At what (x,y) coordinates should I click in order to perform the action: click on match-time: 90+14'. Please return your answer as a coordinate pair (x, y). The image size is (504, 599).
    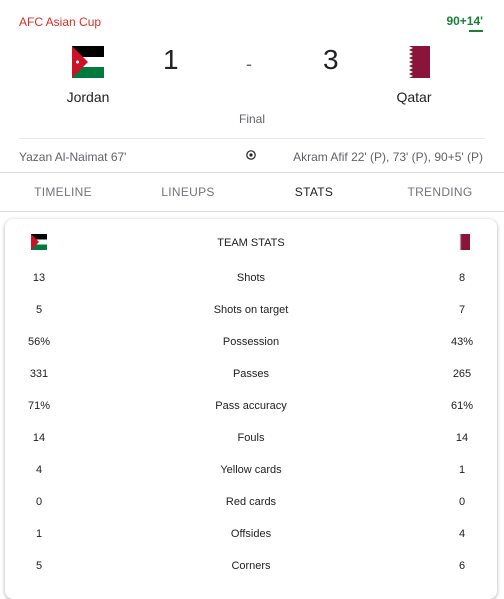
    Looking at the image, I should click on (464, 21).